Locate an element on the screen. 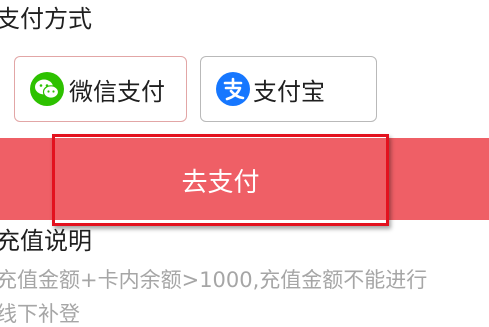  alipay-option: 支付宝 is located at coordinates (288, 89).